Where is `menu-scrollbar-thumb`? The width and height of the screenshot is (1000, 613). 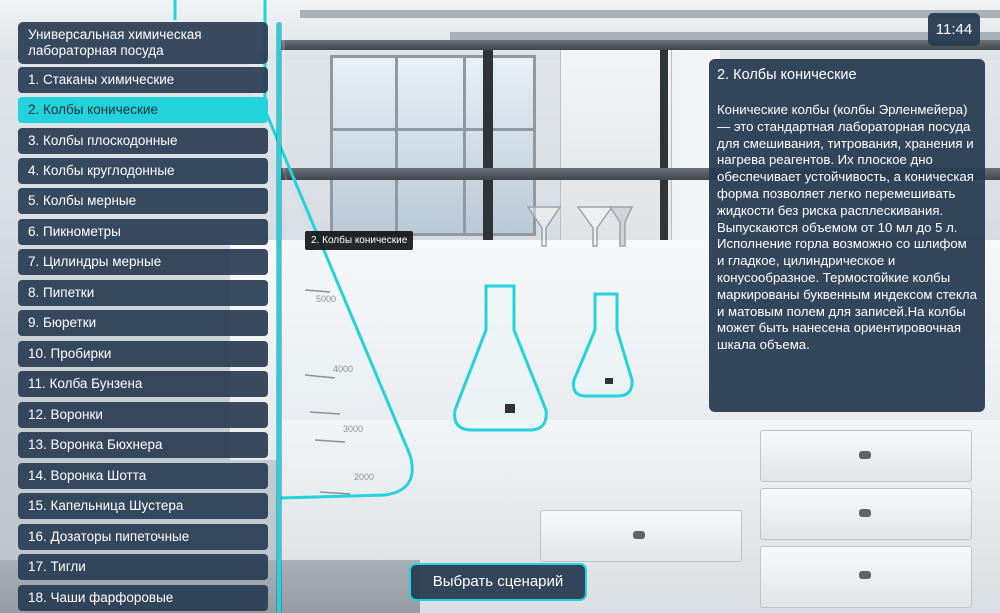
menu-scrollbar-thumb is located at coordinates (279, 317).